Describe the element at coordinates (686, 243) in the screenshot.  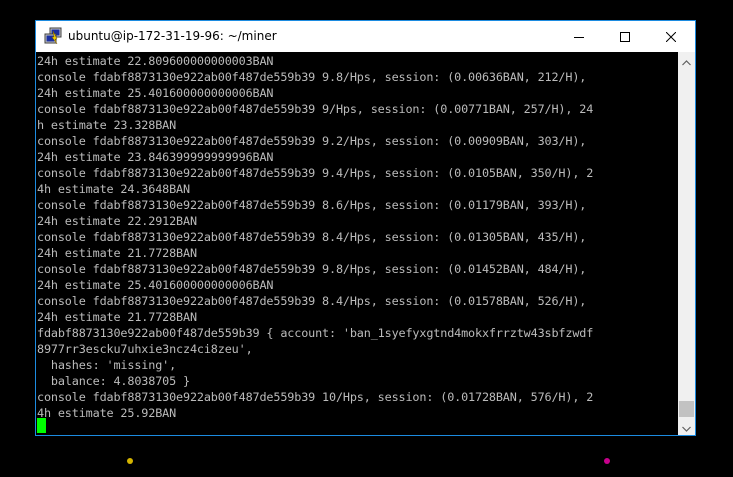
I see `vertical-scrollbar` at that location.